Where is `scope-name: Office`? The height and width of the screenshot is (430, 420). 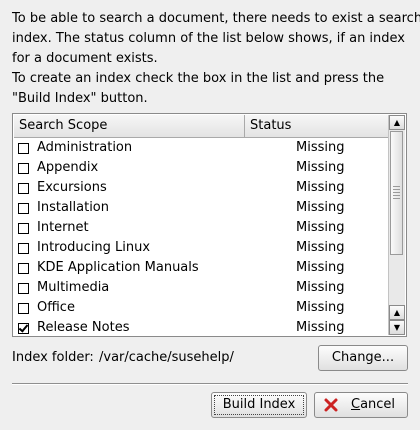 scope-name: Office is located at coordinates (56, 307).